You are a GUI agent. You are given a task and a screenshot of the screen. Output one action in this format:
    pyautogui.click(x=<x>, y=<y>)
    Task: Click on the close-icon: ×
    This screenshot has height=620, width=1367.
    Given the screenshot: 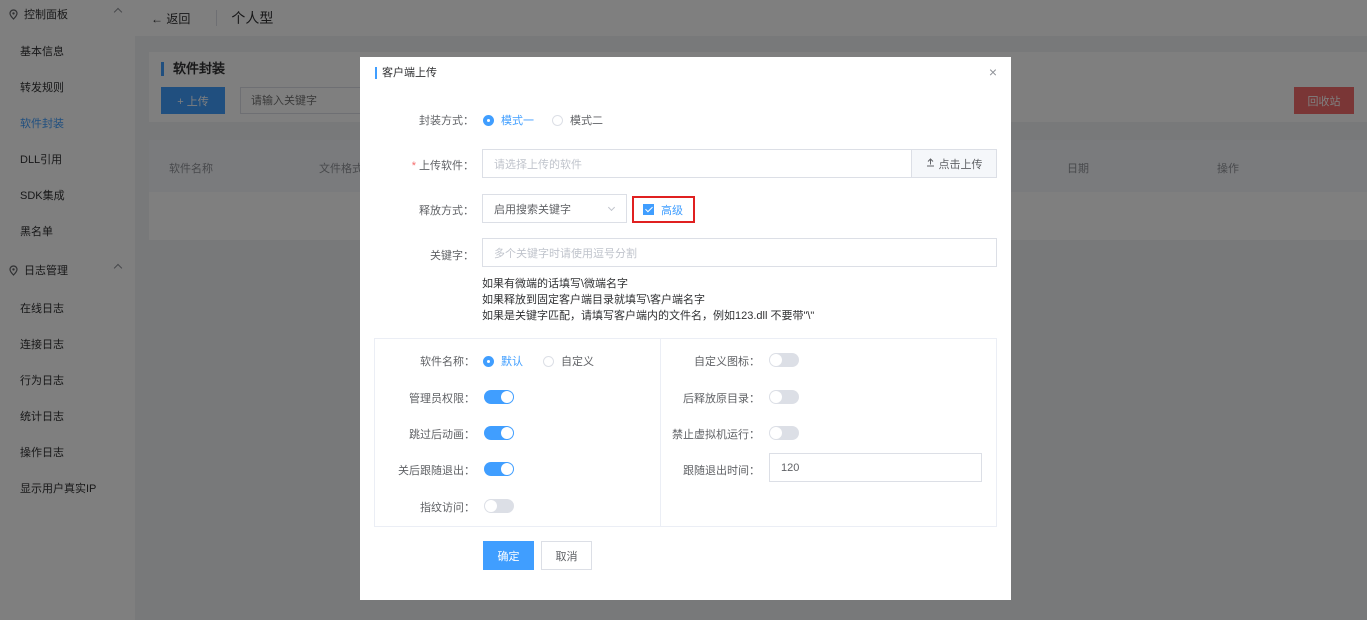 What is the action you would take?
    pyautogui.click(x=993, y=72)
    